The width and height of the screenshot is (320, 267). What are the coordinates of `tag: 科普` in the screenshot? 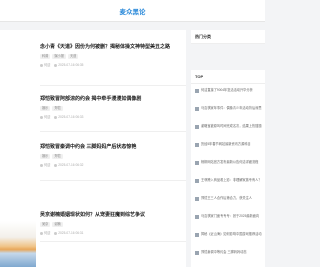 It's located at (45, 56).